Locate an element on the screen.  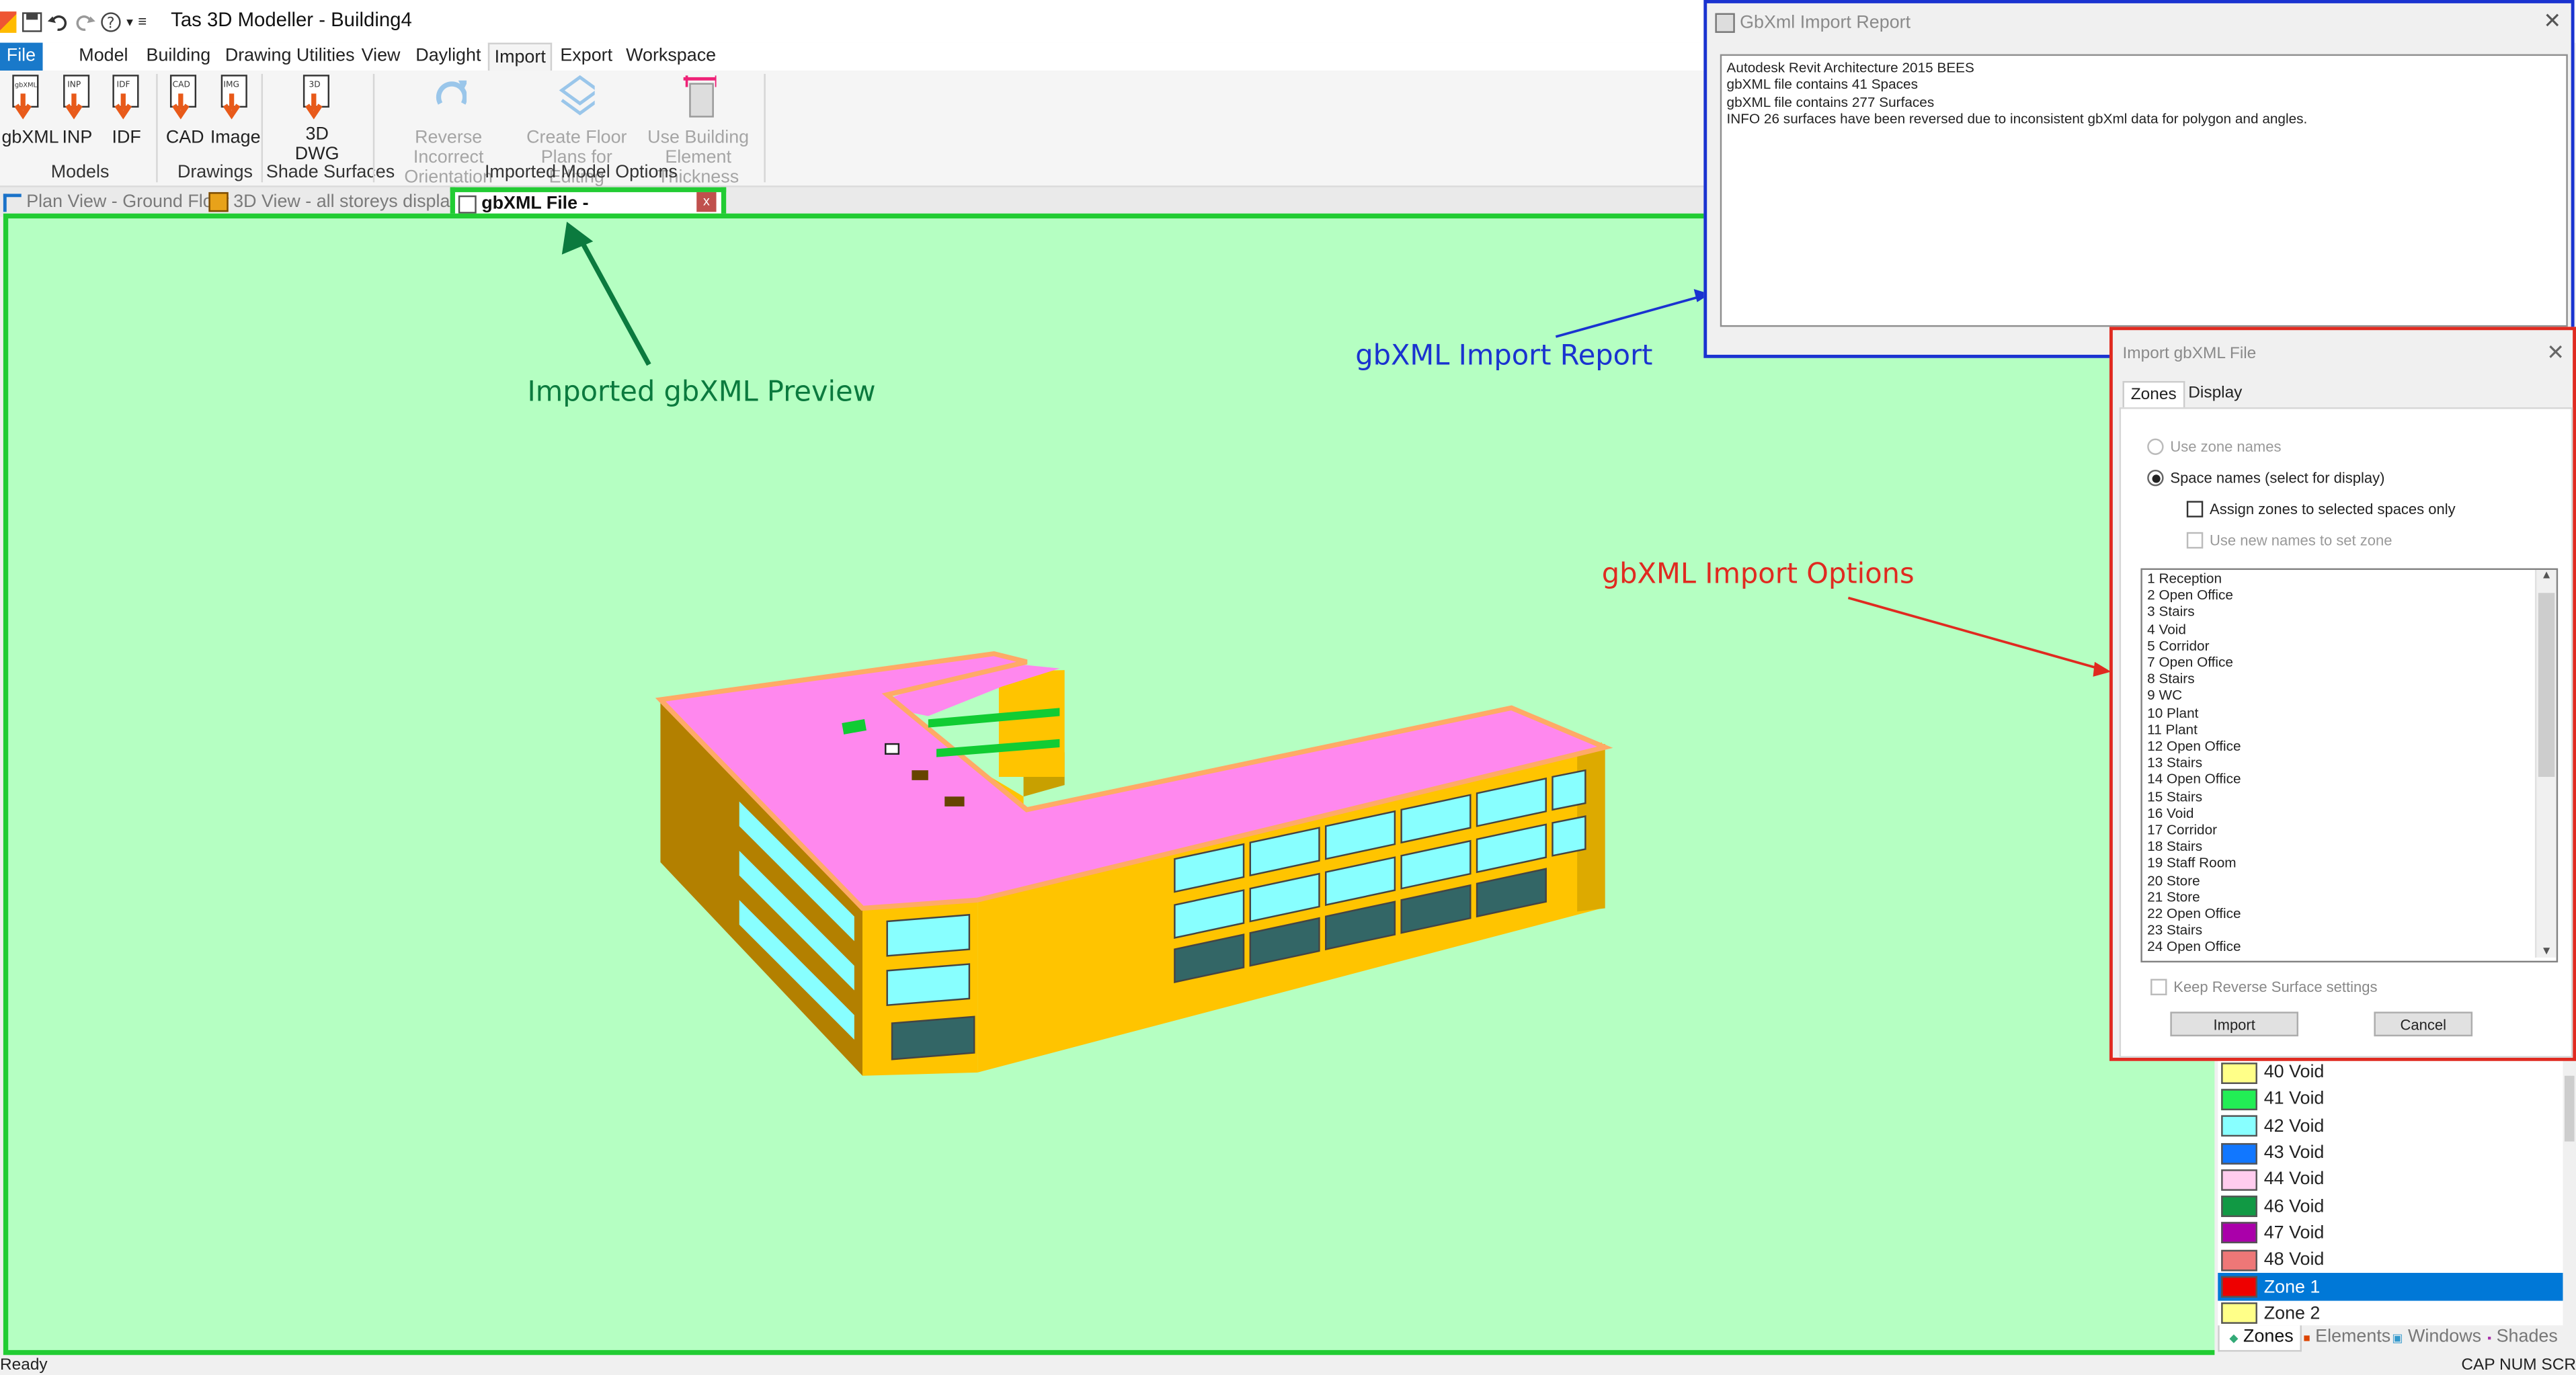
import-idf-button: IDF IDF is located at coordinates (126, 111).